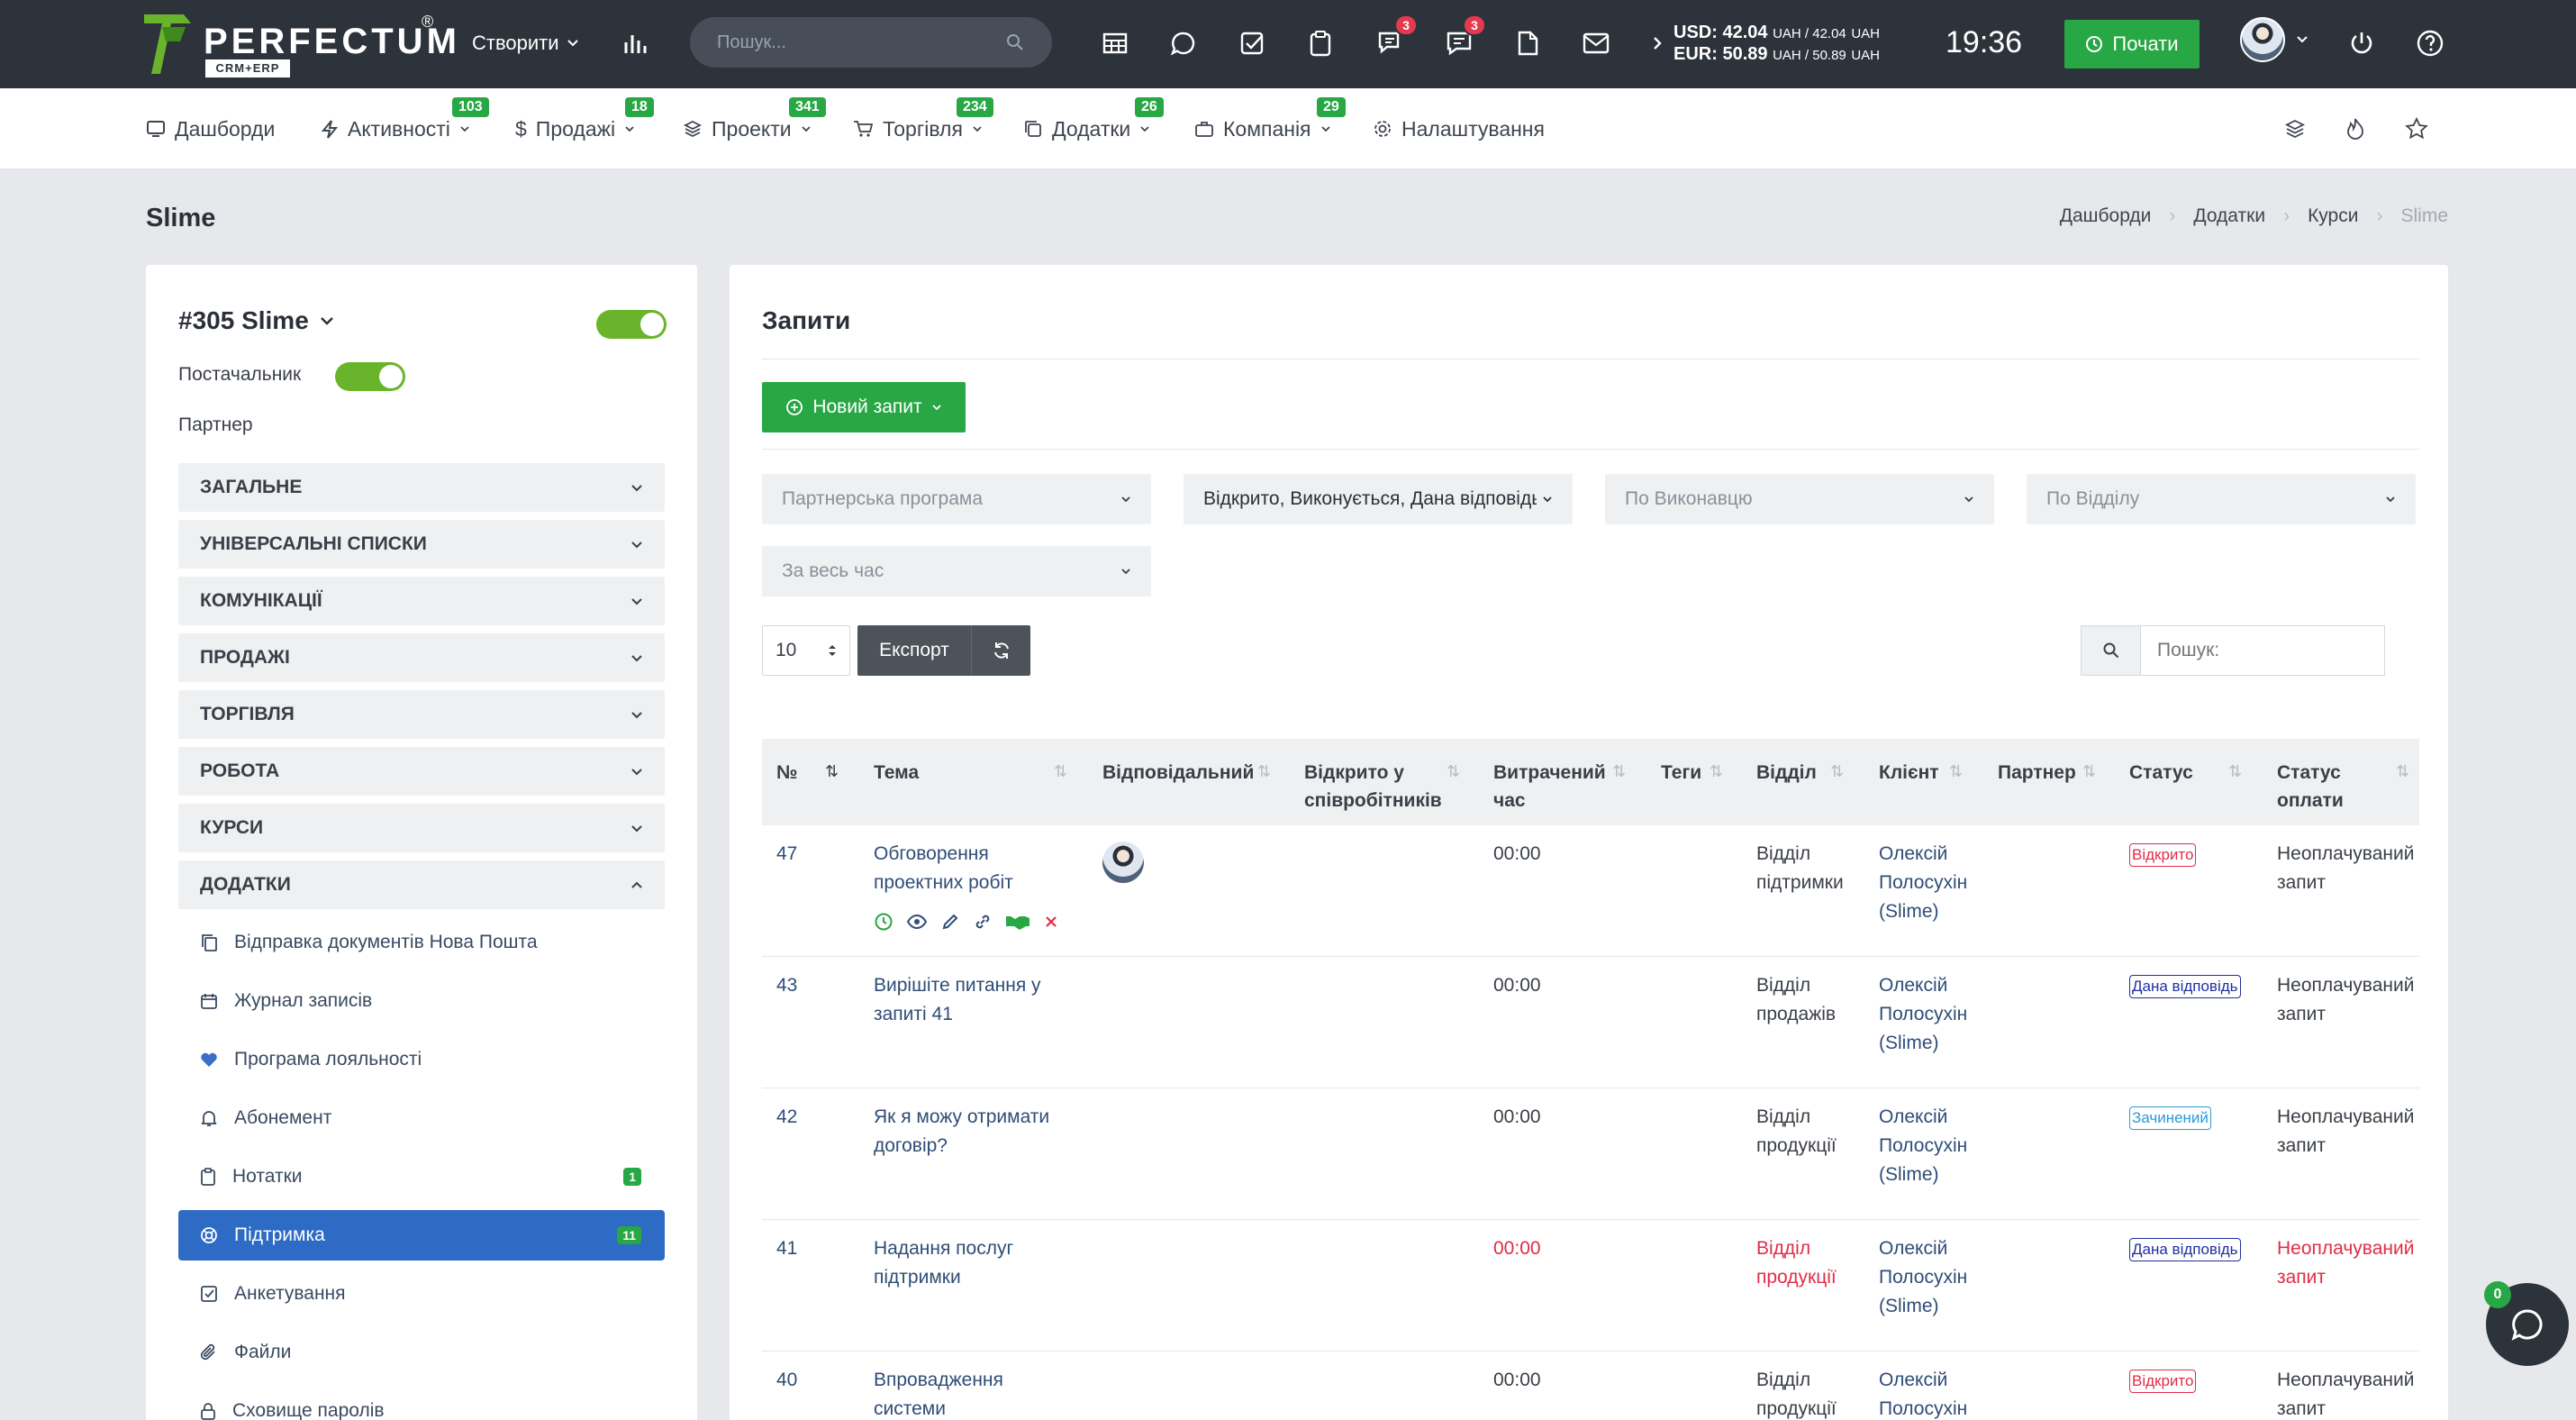 This screenshot has width=2576, height=1420. I want to click on col-department: Відділ, so click(1786, 773).